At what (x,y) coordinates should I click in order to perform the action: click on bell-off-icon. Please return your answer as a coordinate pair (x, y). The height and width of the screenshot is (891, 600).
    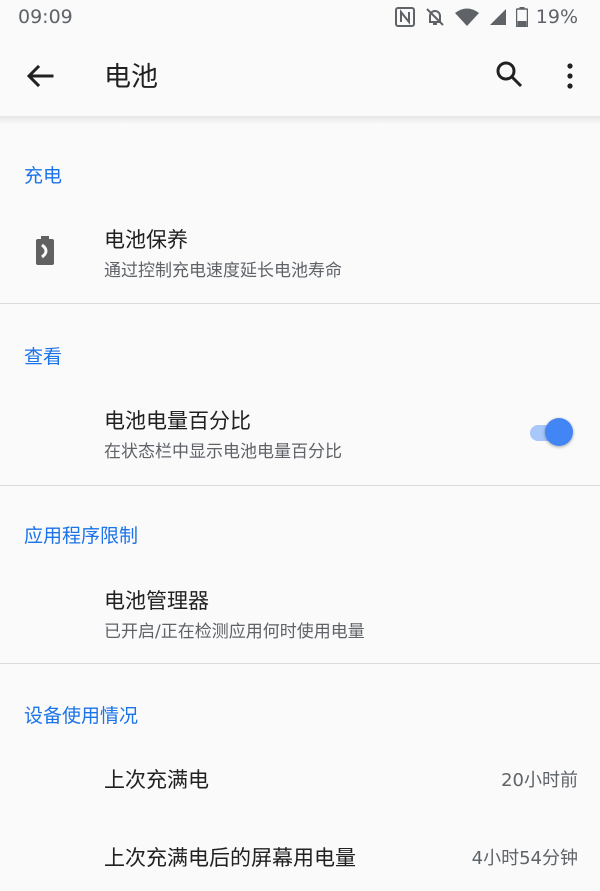
    Looking at the image, I should click on (435, 17).